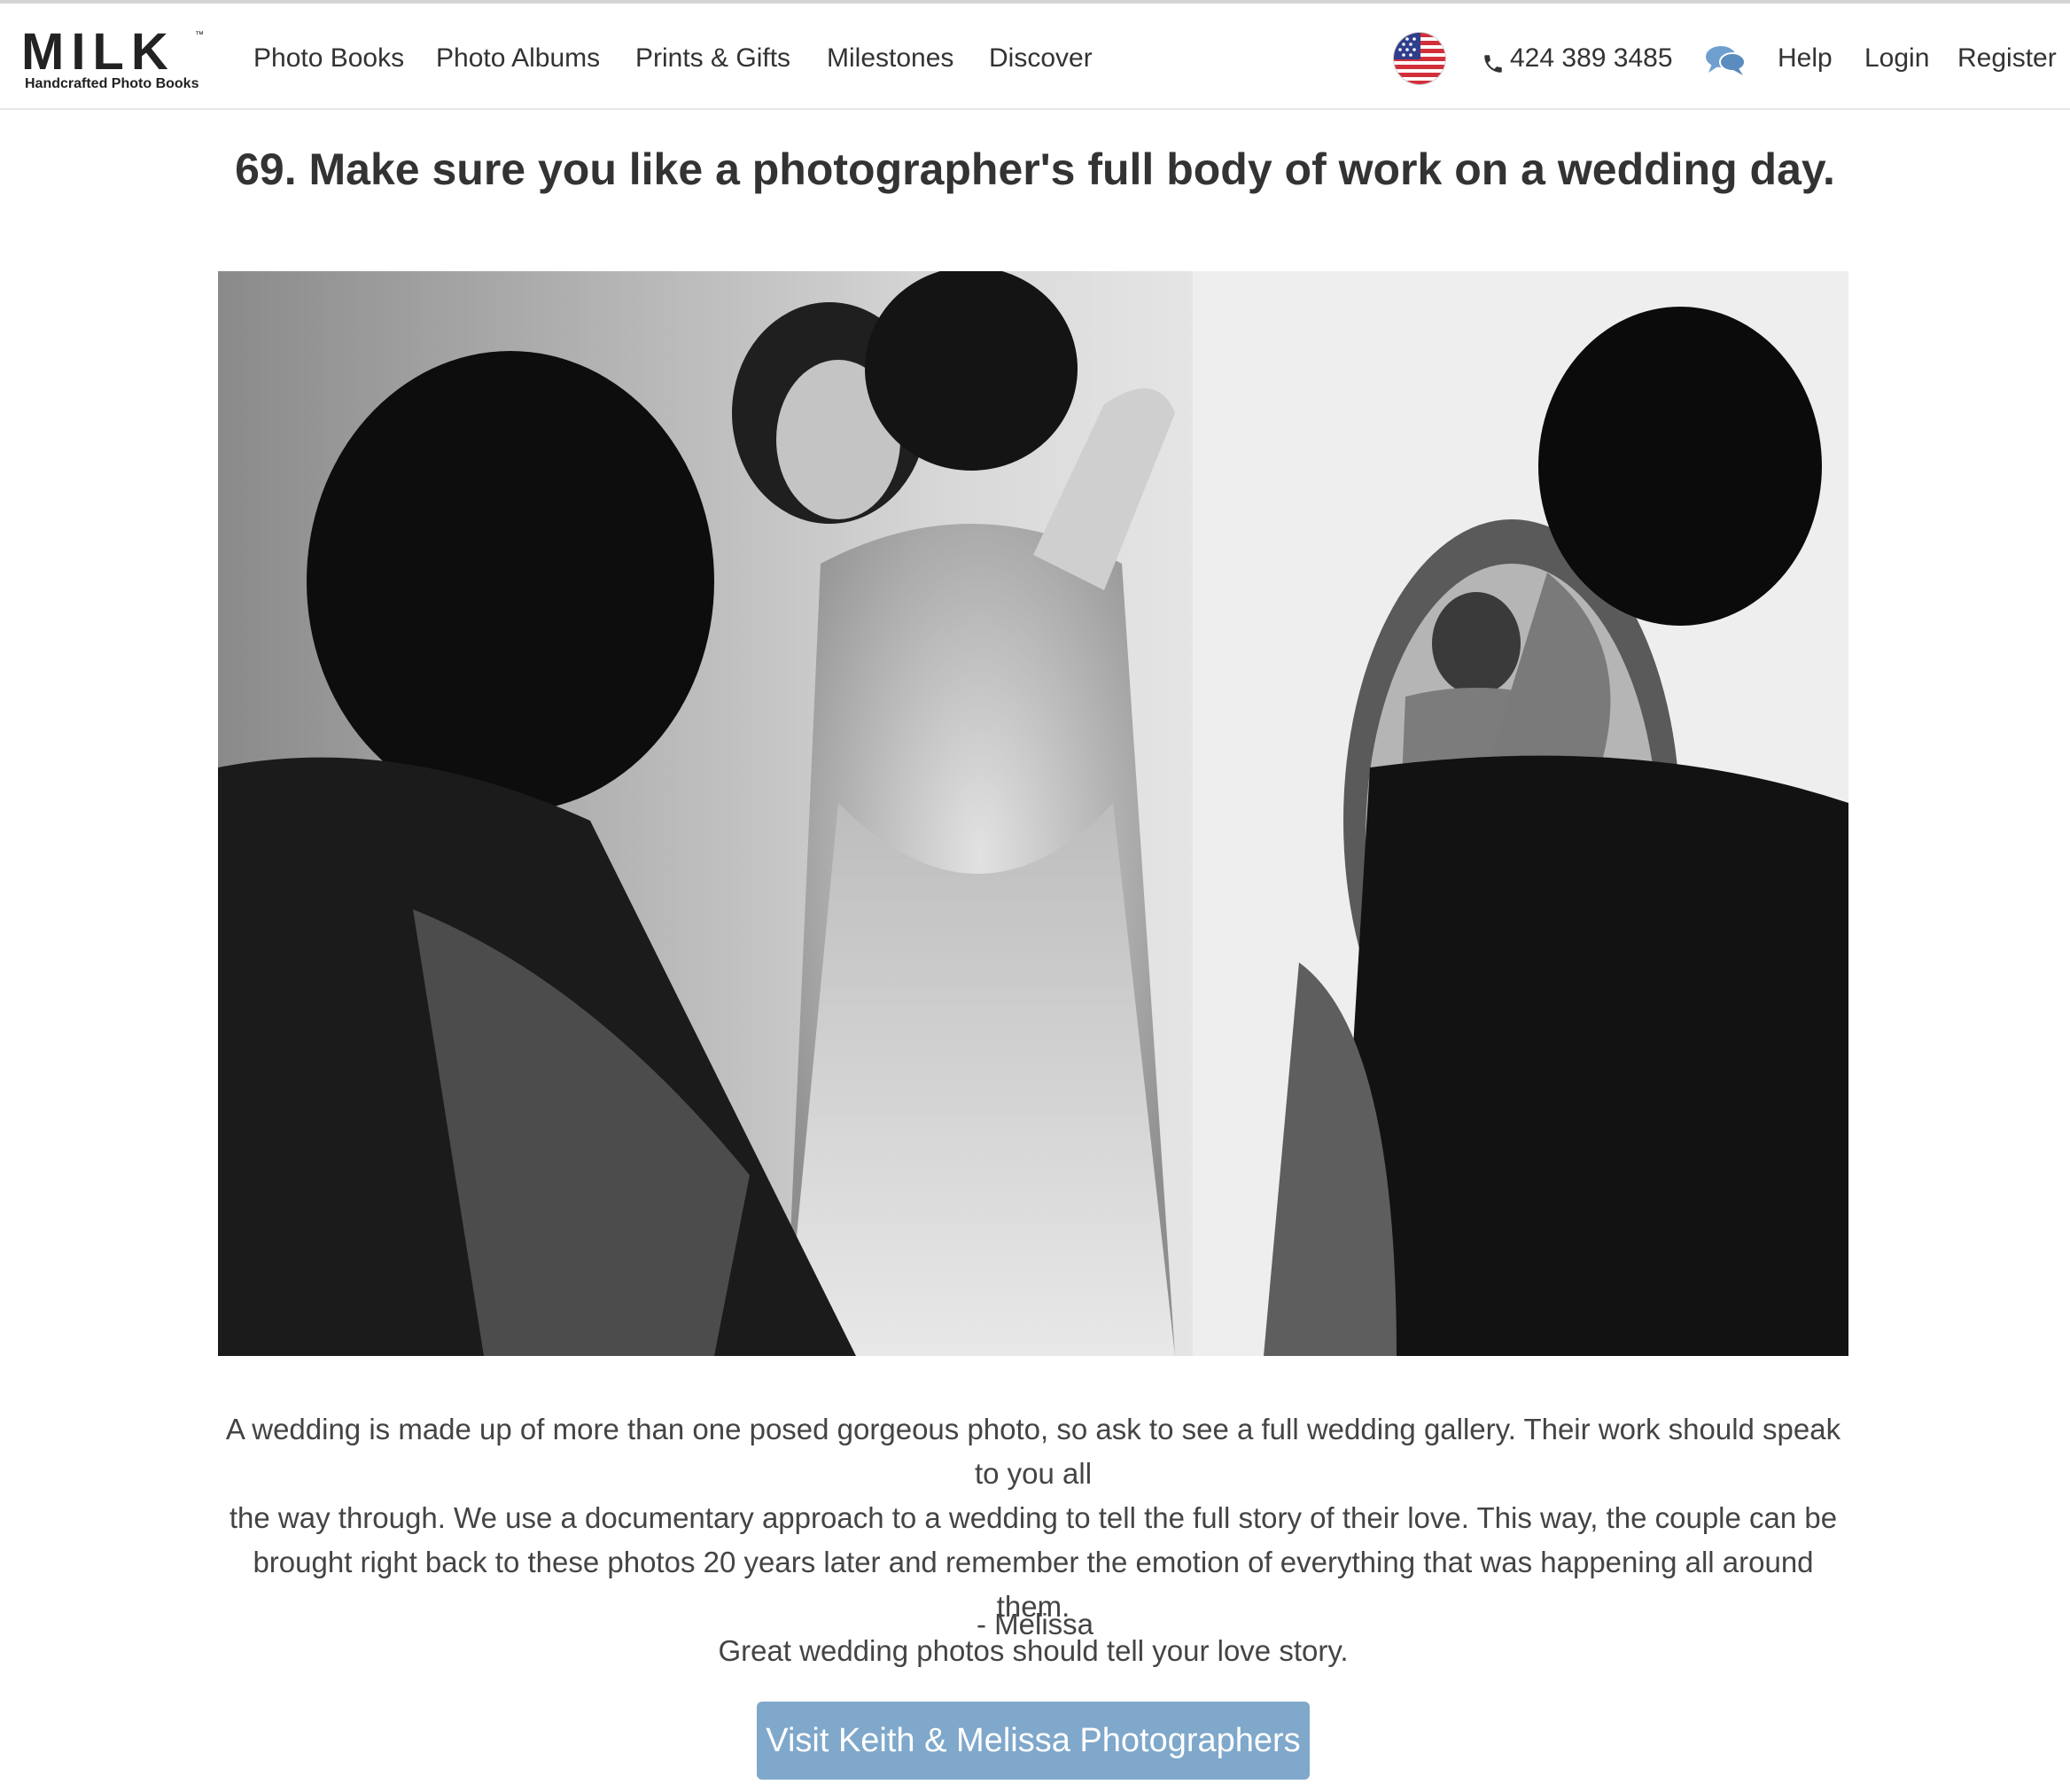 The width and height of the screenshot is (2070, 1792). I want to click on nav-help: Help, so click(1805, 58).